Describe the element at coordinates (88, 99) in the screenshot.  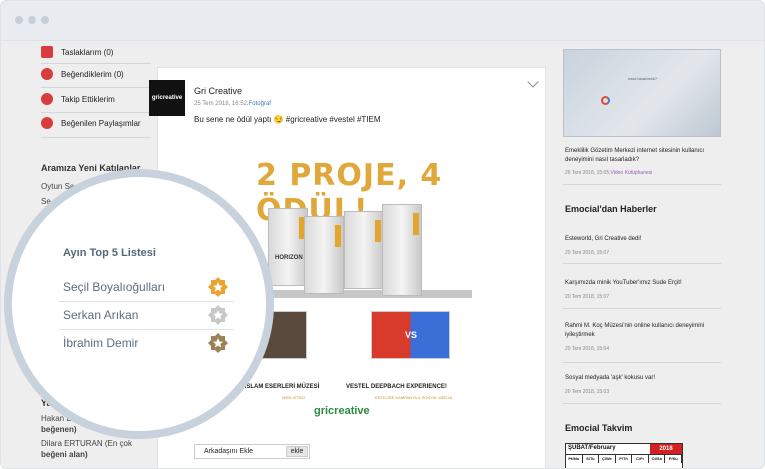
I see `sidebar-item-label: Takip Ettiklerim` at that location.